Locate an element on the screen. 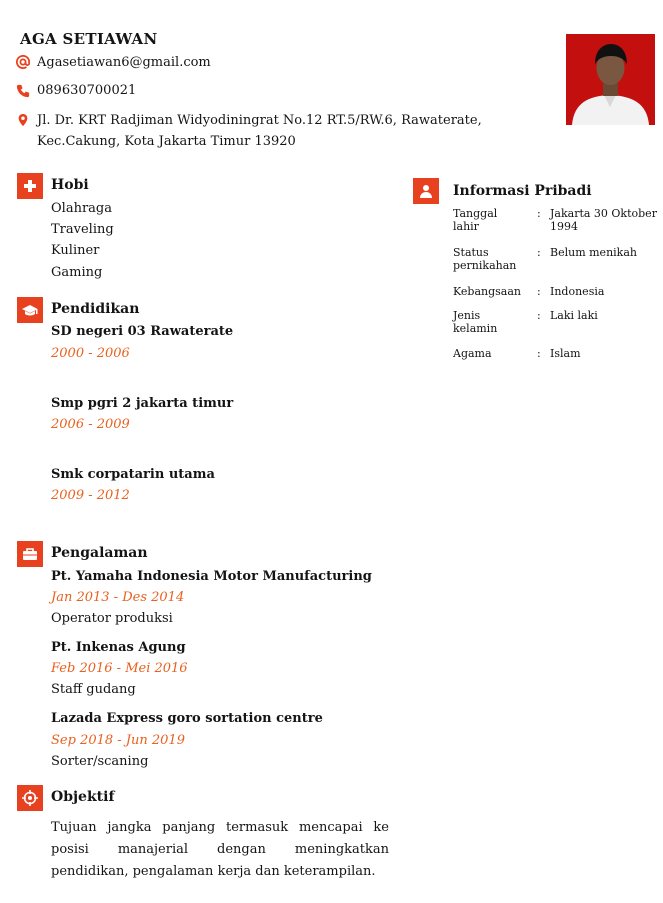 The width and height of the screenshot is (663, 903). hobi-item: Traveling is located at coordinates (82, 229).